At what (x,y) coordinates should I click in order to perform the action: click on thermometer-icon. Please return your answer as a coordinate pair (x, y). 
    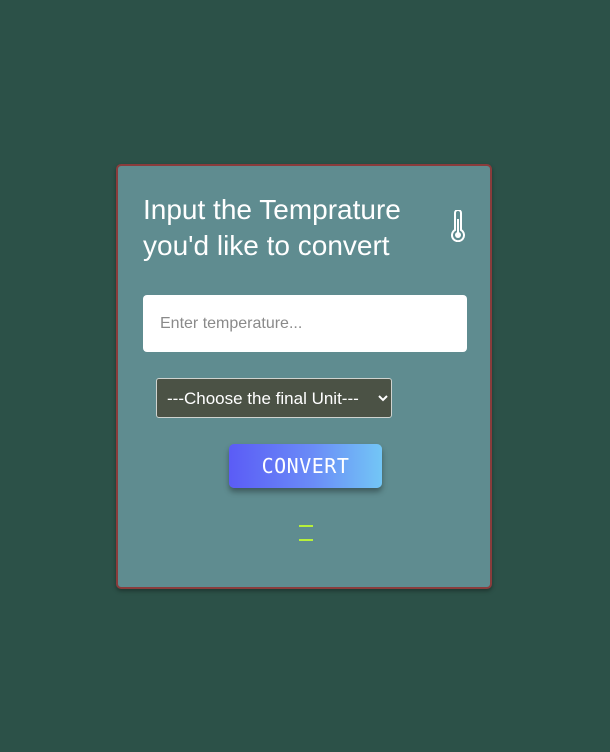
    Looking at the image, I should click on (458, 226).